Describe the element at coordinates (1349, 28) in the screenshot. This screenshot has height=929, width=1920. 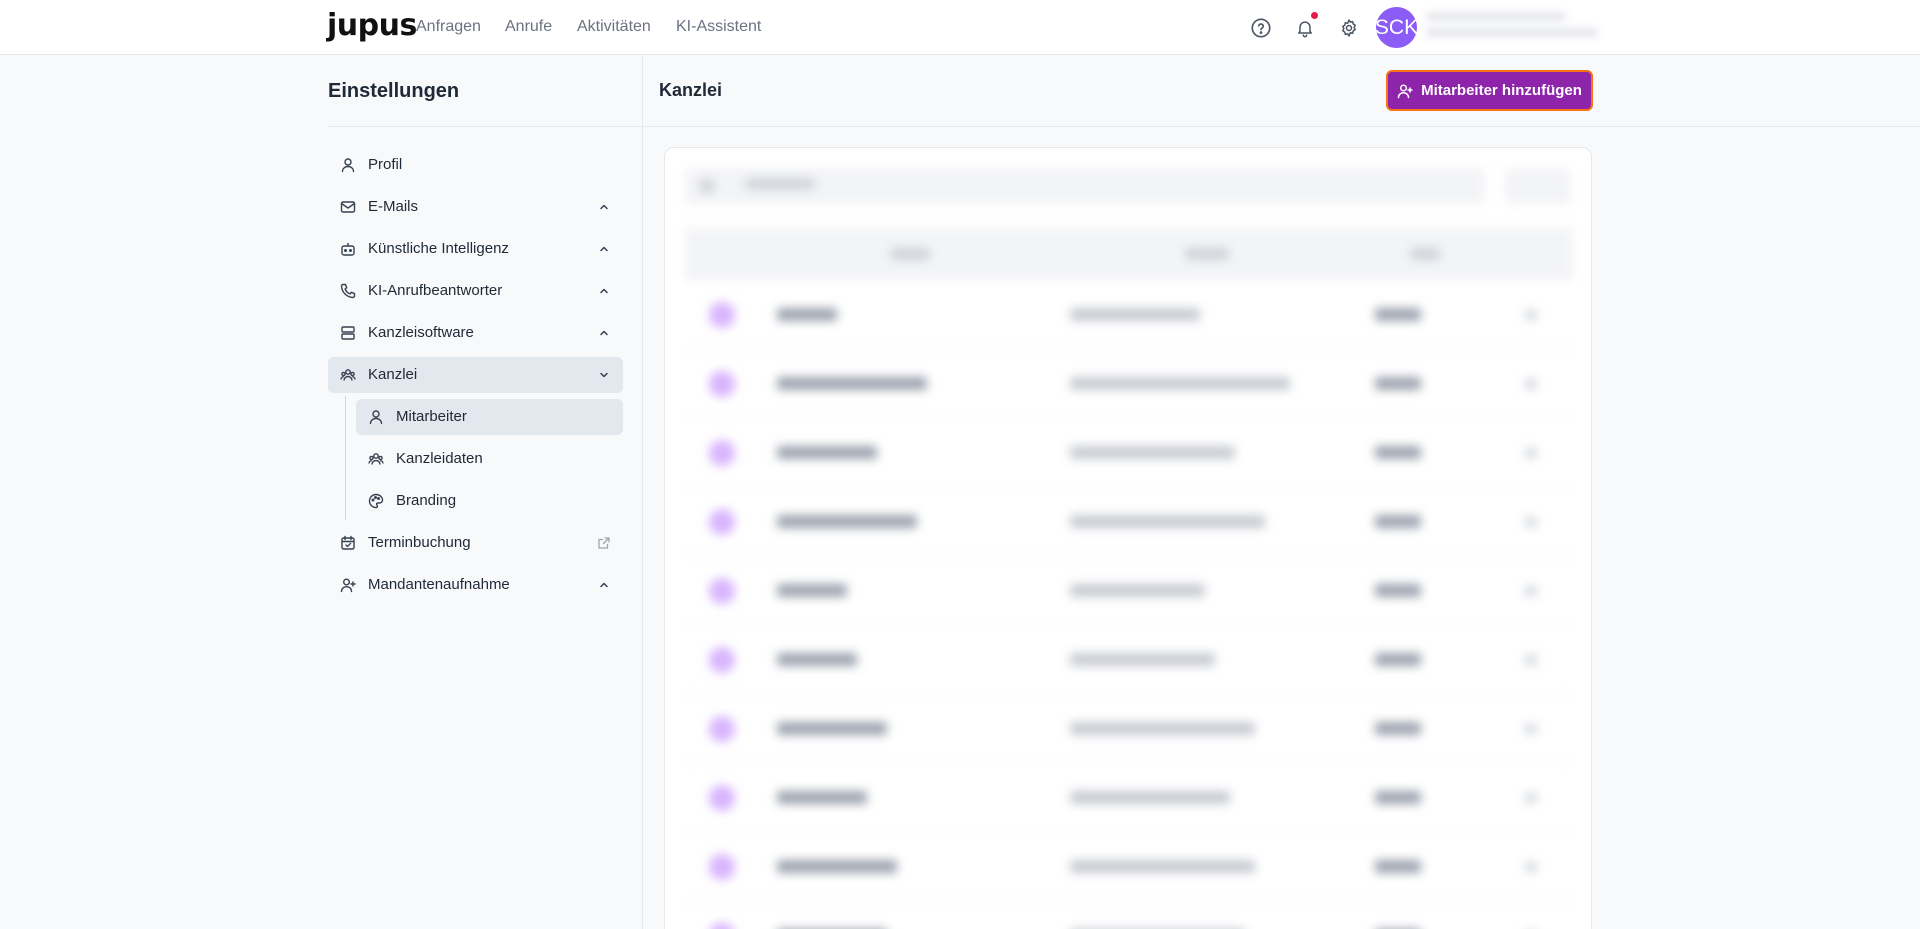
I see `gear-icon` at that location.